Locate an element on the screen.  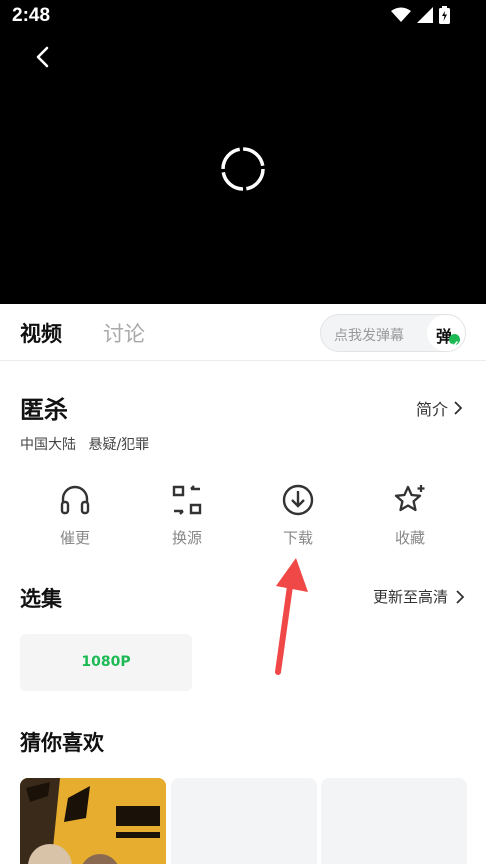
download-button: 下载 is located at coordinates (298, 515).